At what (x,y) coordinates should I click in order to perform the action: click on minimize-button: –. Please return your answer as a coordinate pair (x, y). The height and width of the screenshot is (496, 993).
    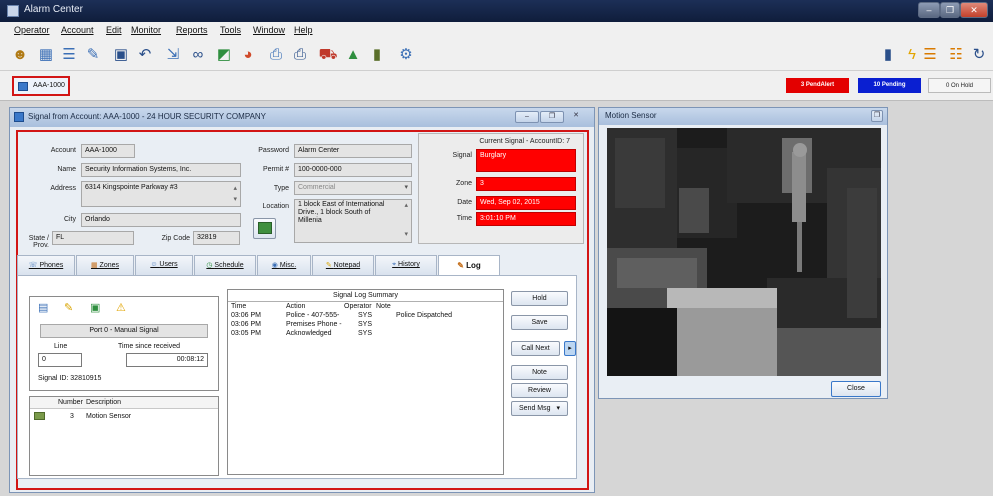
    Looking at the image, I should click on (929, 10).